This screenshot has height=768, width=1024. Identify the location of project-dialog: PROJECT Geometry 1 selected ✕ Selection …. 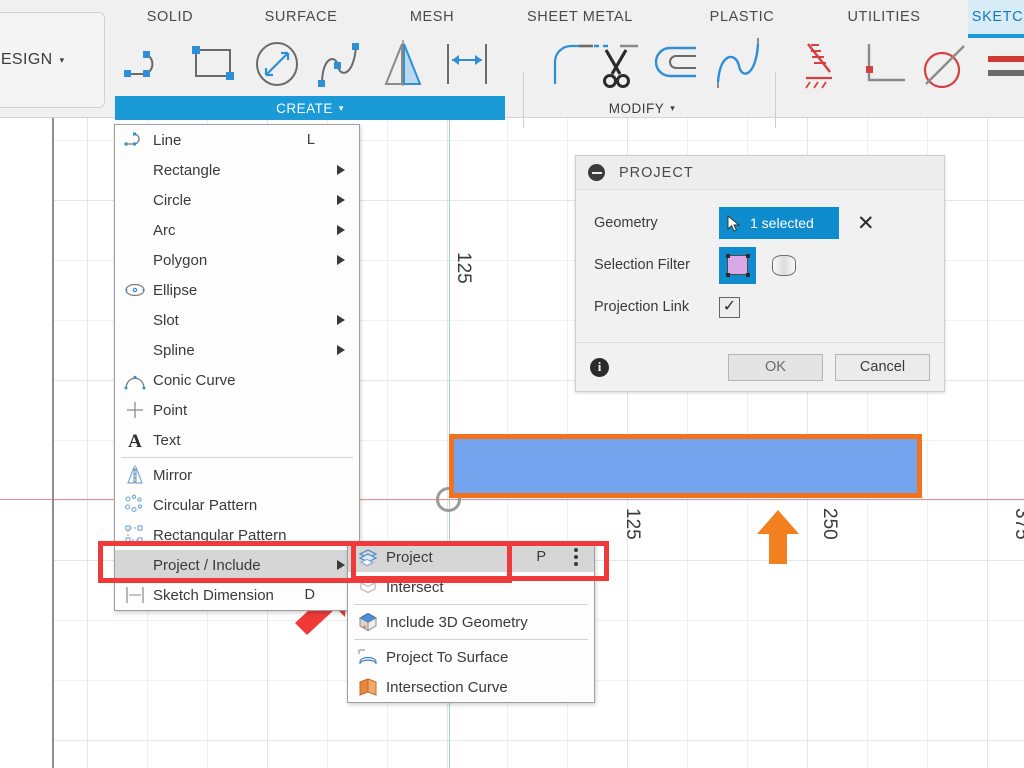
(760, 273).